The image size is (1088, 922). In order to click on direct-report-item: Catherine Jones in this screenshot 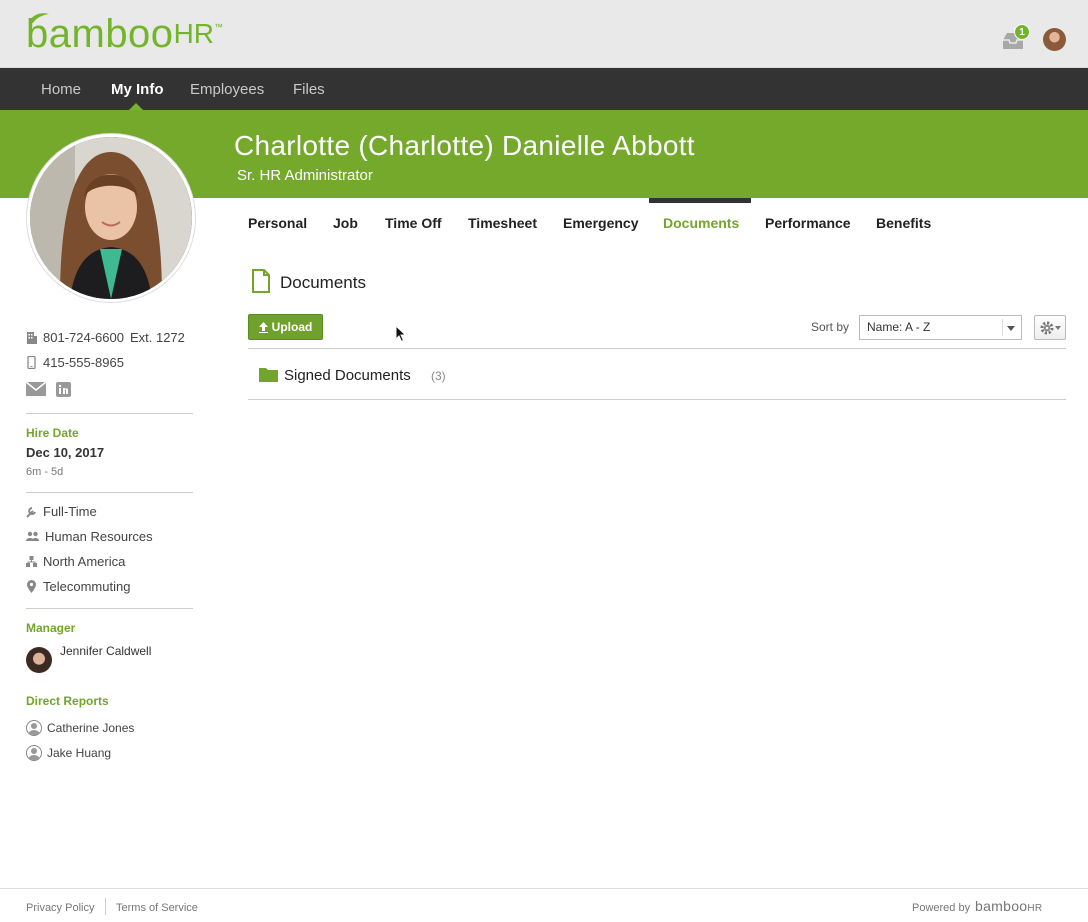, I will do `click(80, 728)`.